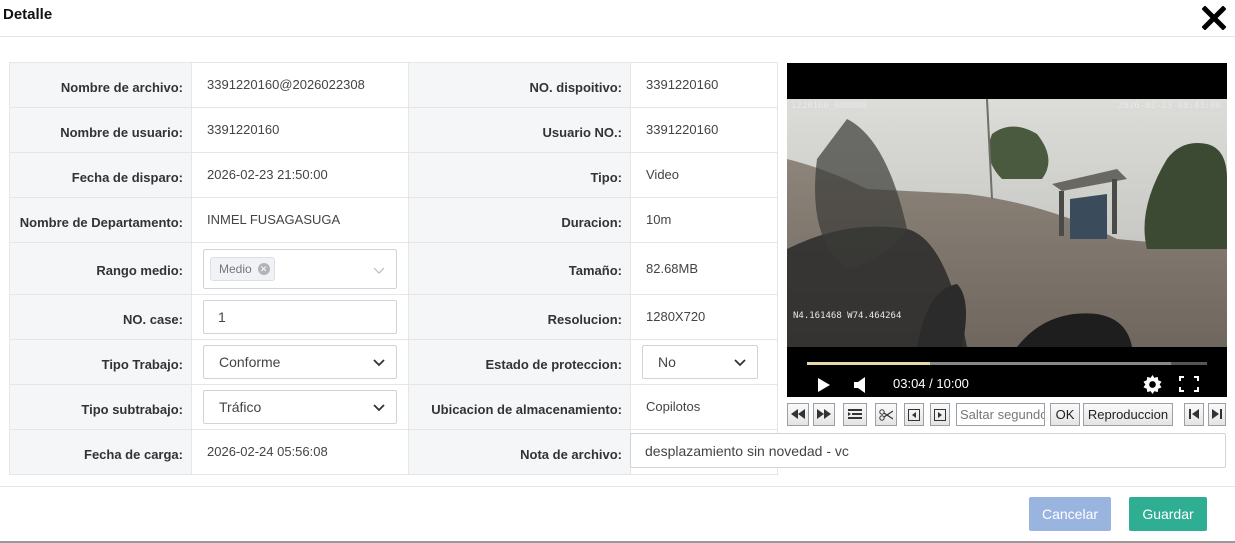 Image resolution: width=1235 pixels, height=543 pixels. What do you see at coordinates (1168, 514) in the screenshot?
I see `save-button: Guardar` at bounding box center [1168, 514].